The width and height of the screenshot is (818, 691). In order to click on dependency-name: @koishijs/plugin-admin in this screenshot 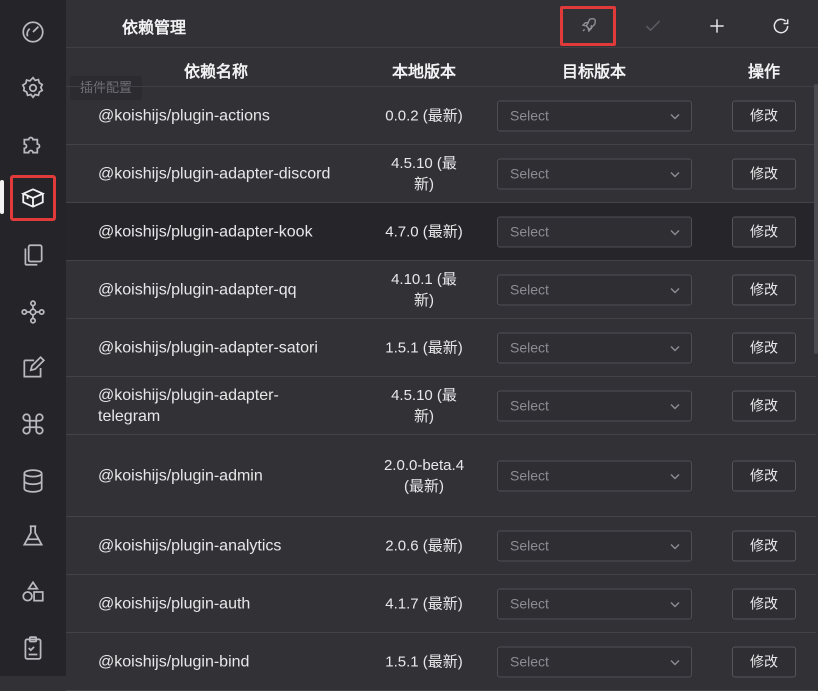, I will do `click(180, 475)`.